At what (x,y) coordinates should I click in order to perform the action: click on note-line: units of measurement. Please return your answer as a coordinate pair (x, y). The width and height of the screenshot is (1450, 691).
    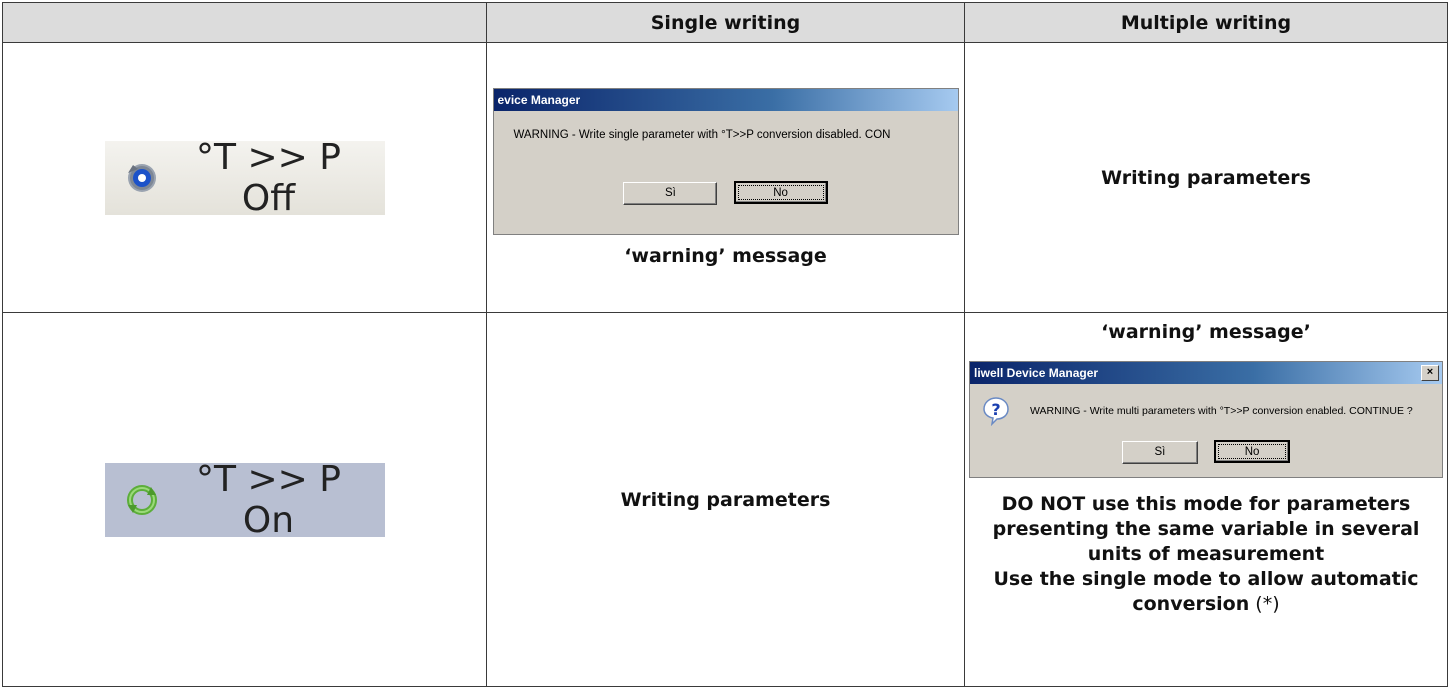
    Looking at the image, I should click on (1206, 554).